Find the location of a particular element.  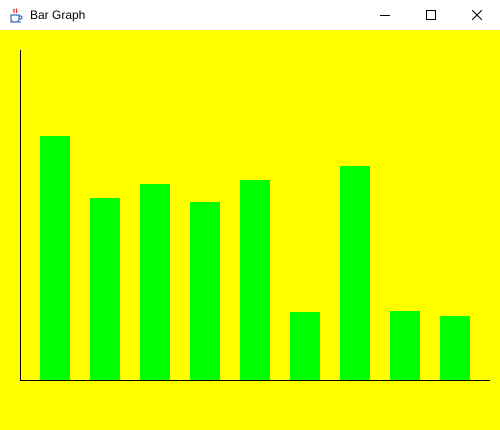

close-button is located at coordinates (477, 15).